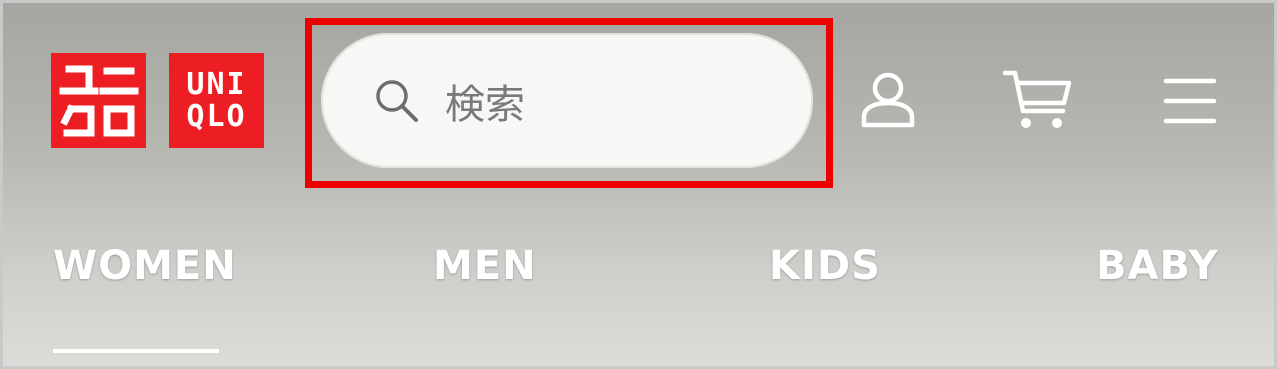 Image resolution: width=1277 pixels, height=369 pixels. What do you see at coordinates (1190, 101) in the screenshot?
I see `menu-icon` at bounding box center [1190, 101].